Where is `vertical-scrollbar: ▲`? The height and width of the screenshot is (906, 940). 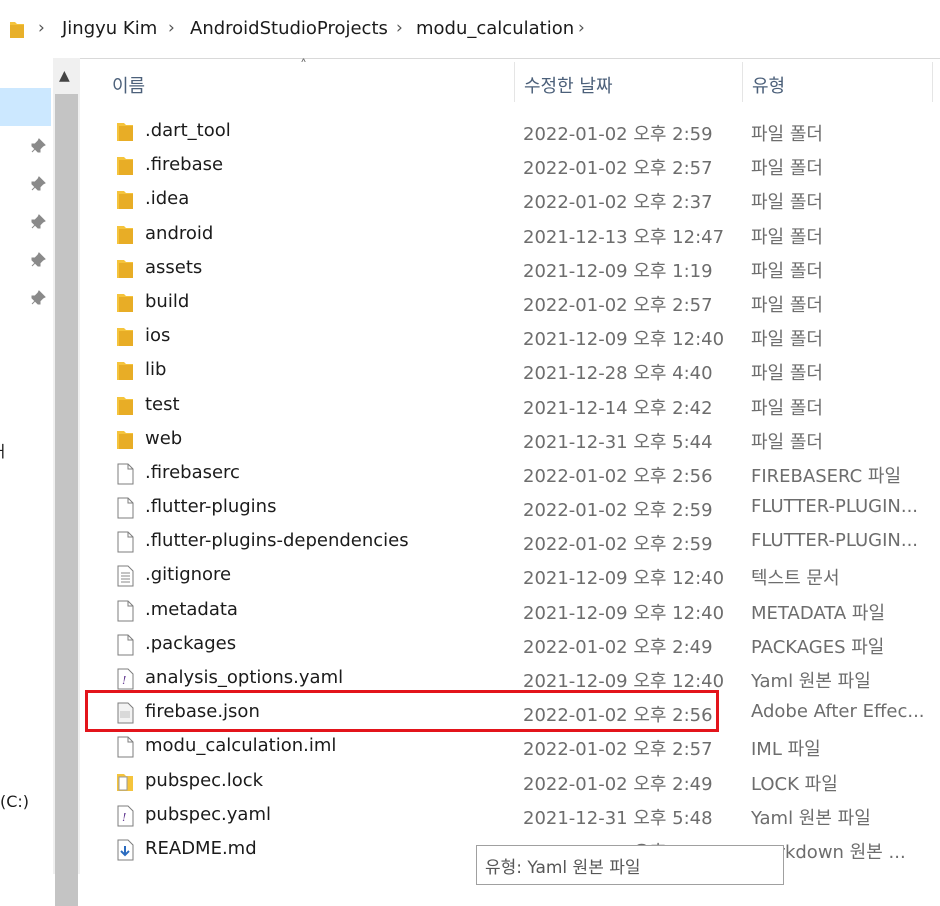
vertical-scrollbar: ▲ is located at coordinates (66, 482).